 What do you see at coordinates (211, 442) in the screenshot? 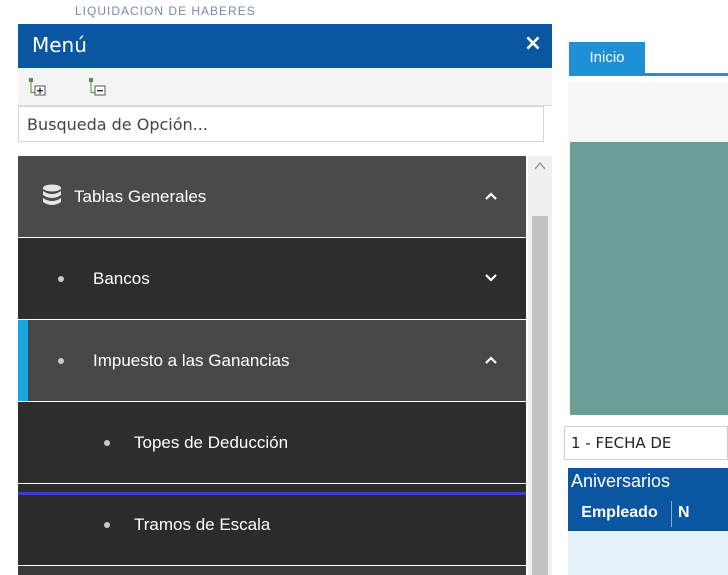
I see `menu-item-label: Topes de Deducción` at bounding box center [211, 442].